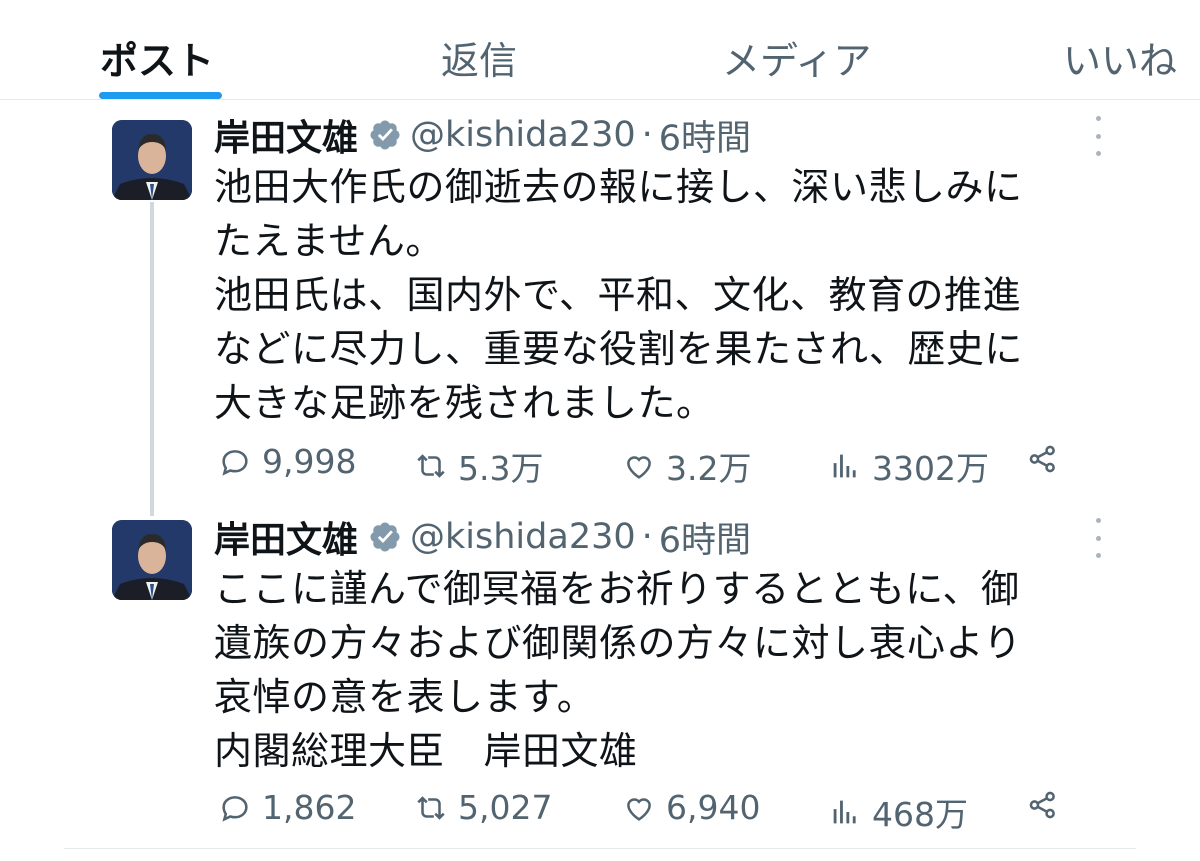 This screenshot has width=1200, height=861. What do you see at coordinates (796, 57) in the screenshot?
I see `tab-media: メディア` at bounding box center [796, 57].